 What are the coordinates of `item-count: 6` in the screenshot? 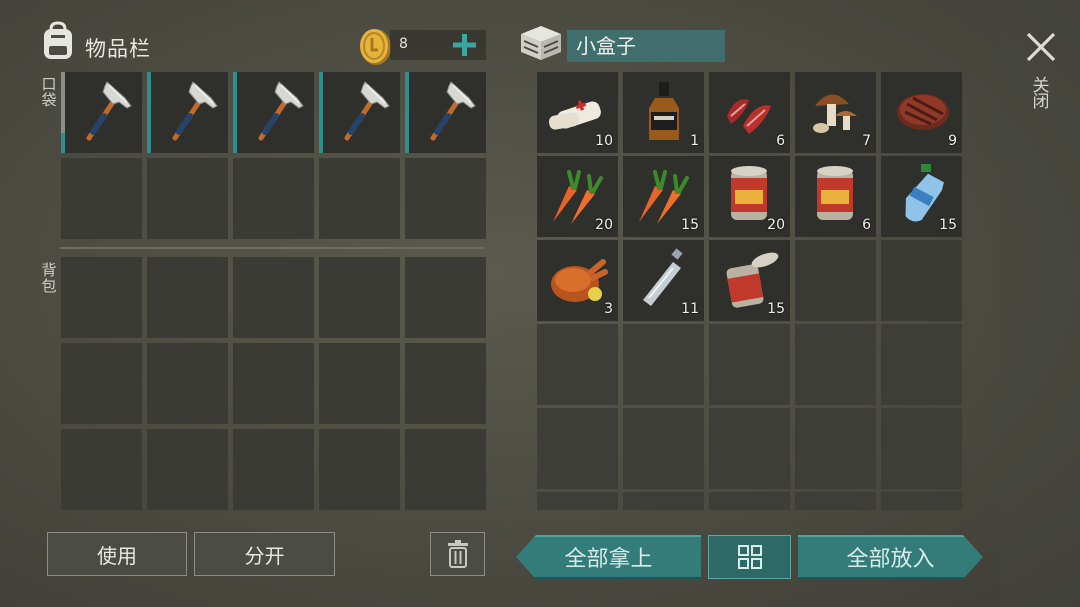 It's located at (866, 225).